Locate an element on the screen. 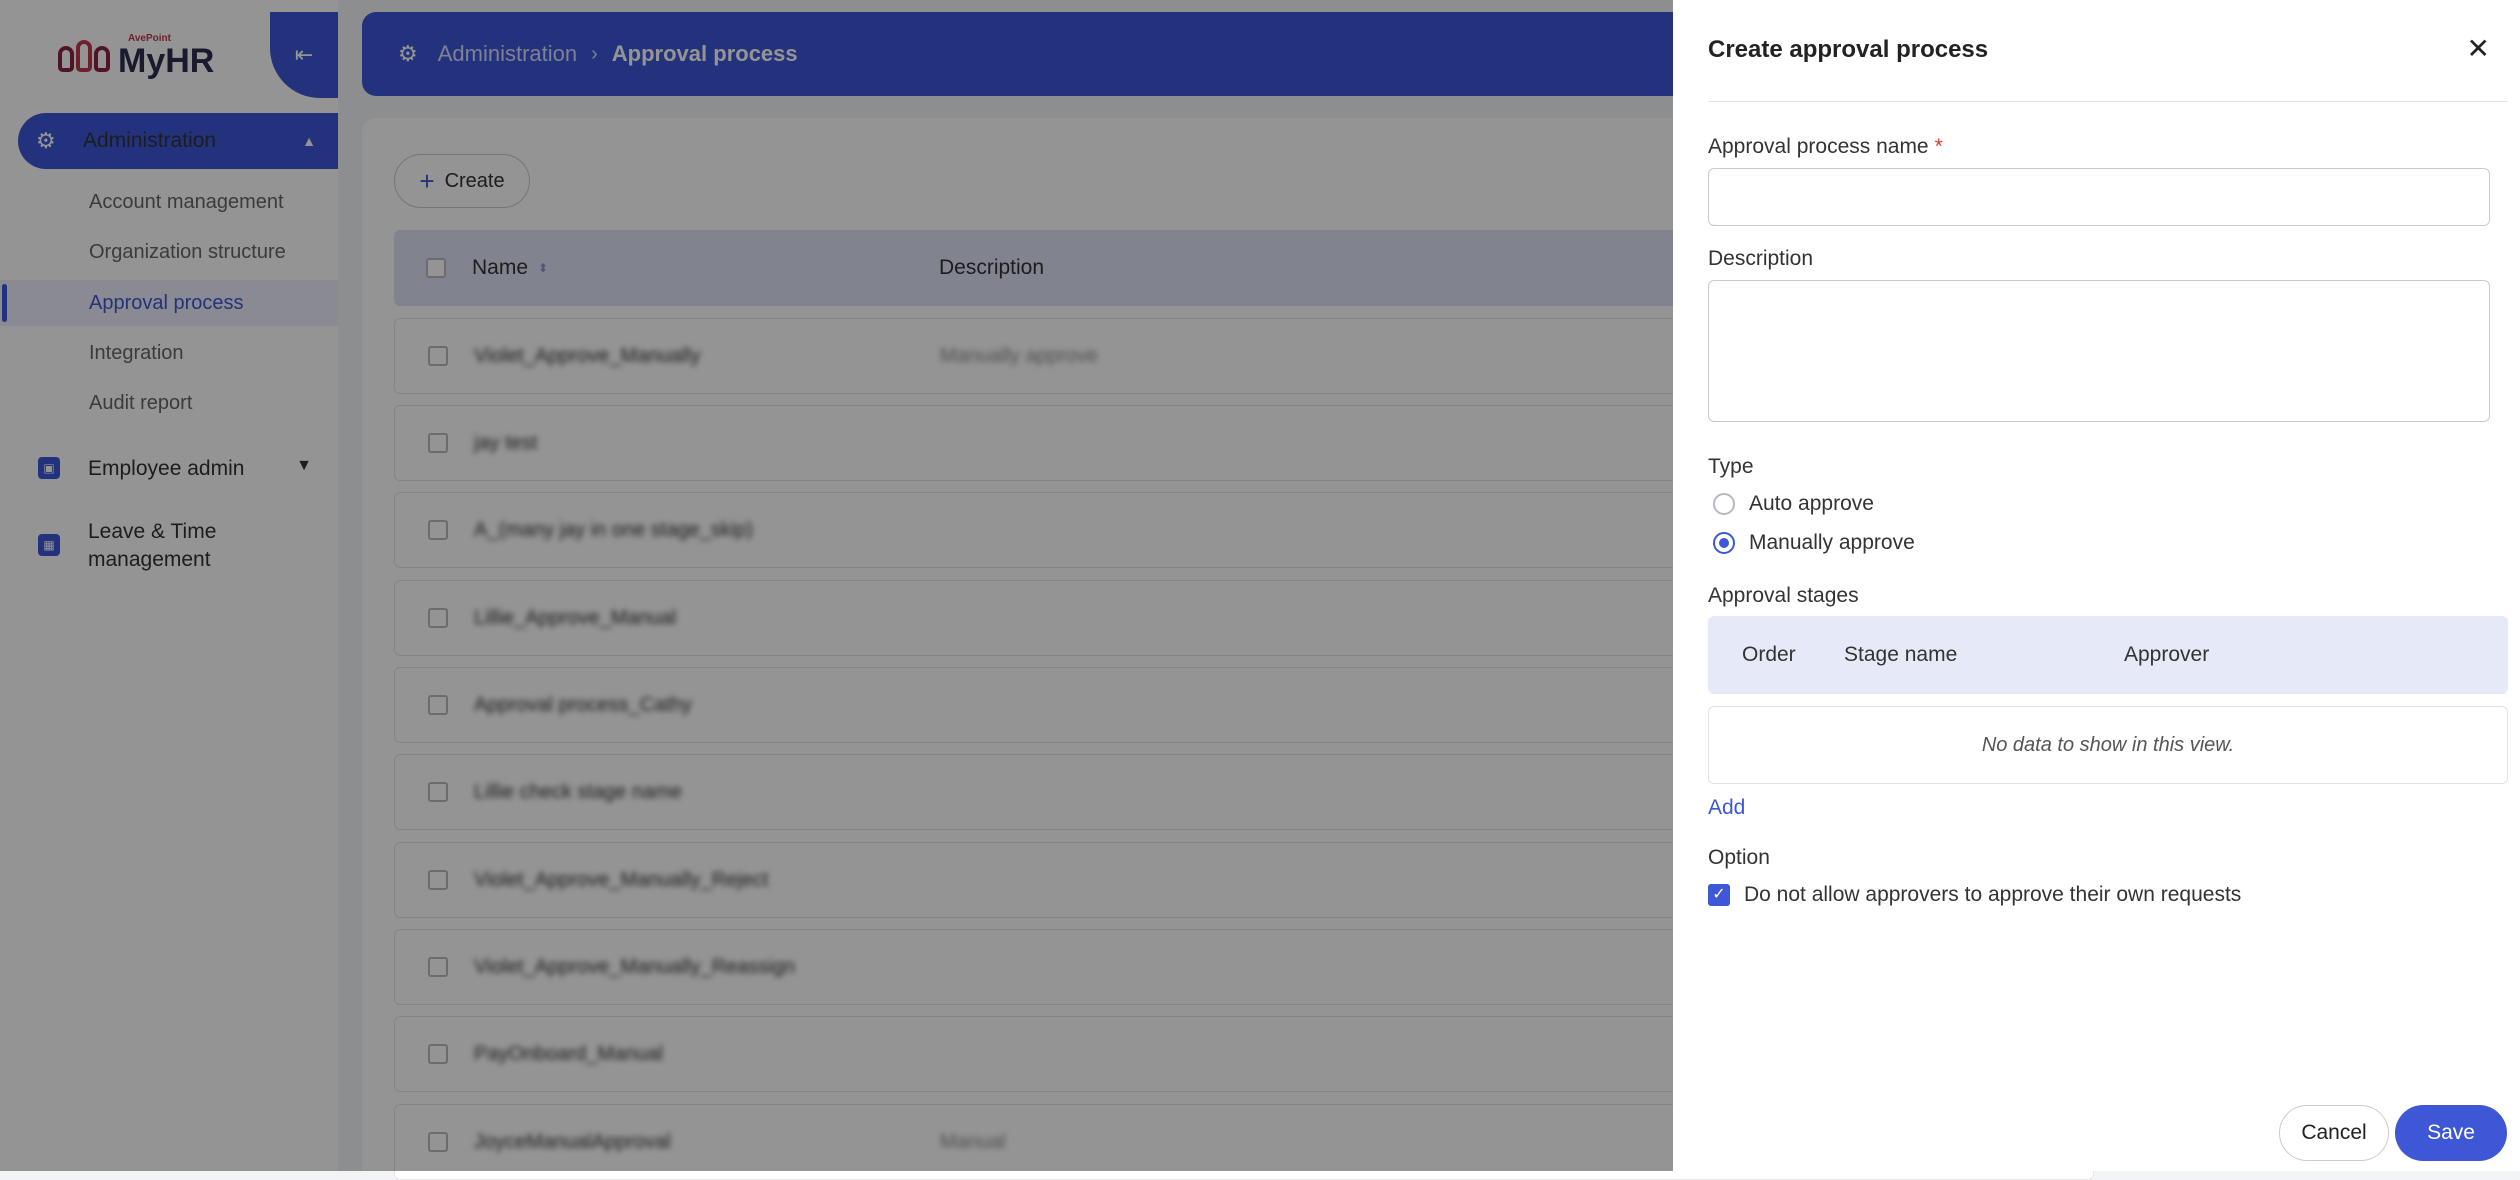 The image size is (2520, 1180). add-stage-link: Add is located at coordinates (1726, 808).